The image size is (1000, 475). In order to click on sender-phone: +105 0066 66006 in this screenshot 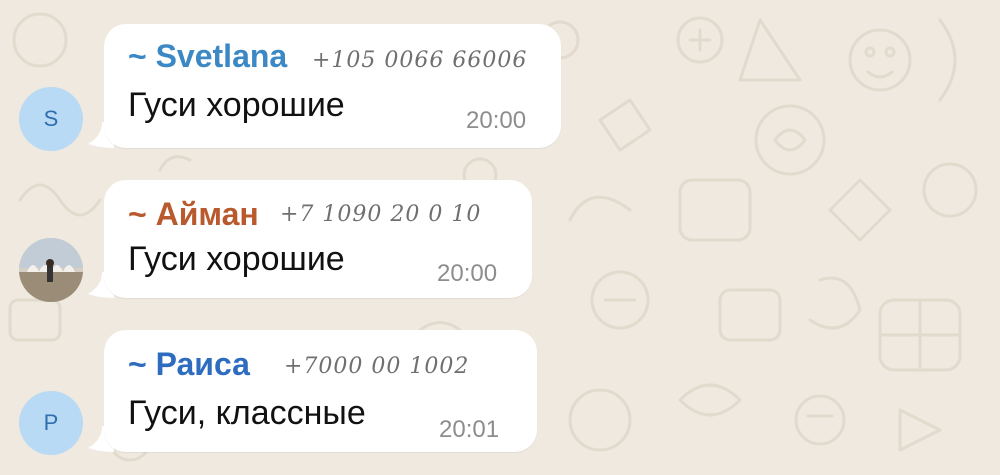, I will do `click(420, 60)`.